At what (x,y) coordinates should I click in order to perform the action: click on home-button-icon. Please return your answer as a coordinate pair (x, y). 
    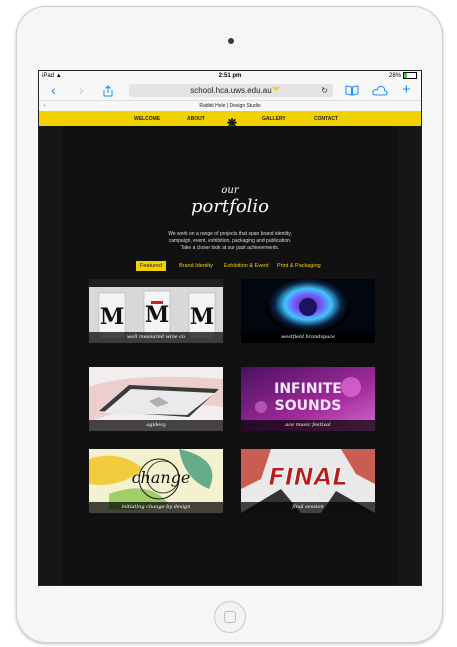
    Looking at the image, I should click on (230, 617).